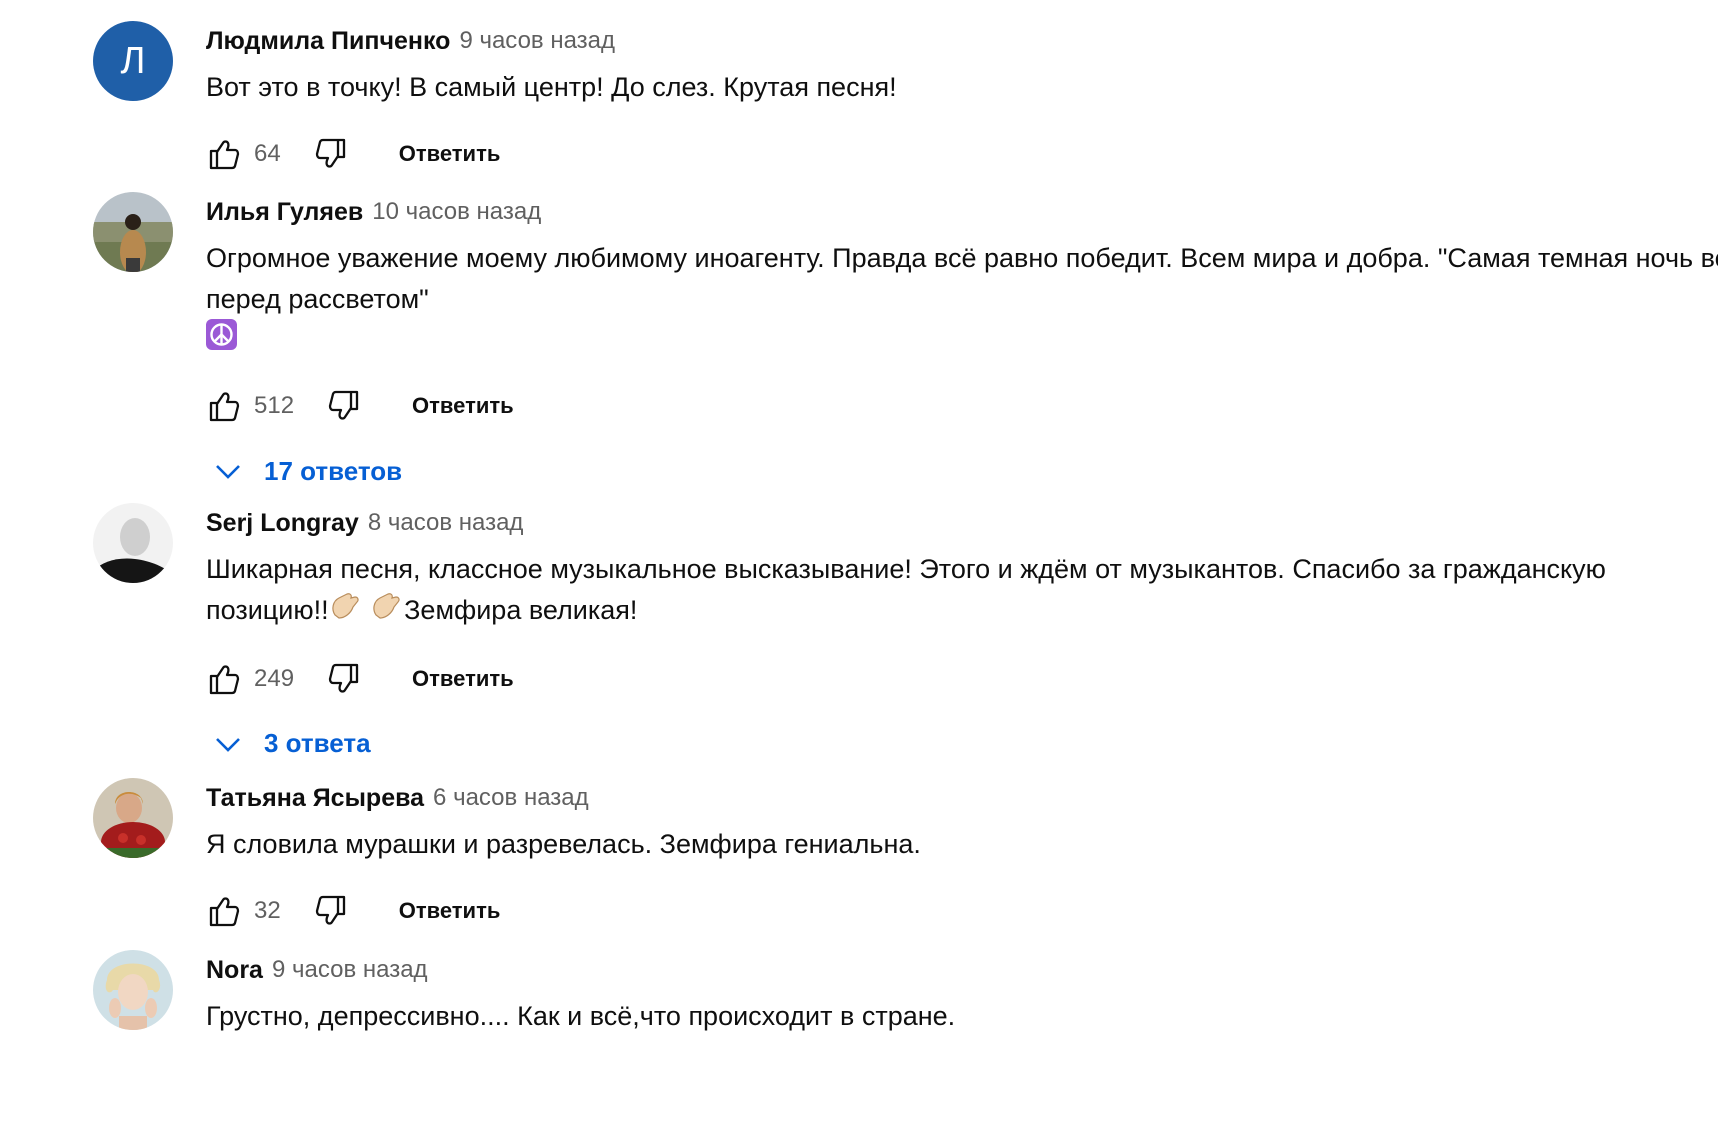 Image resolution: width=1718 pixels, height=1148 pixels. I want to click on peace-symbol-emoji, so click(221, 340).